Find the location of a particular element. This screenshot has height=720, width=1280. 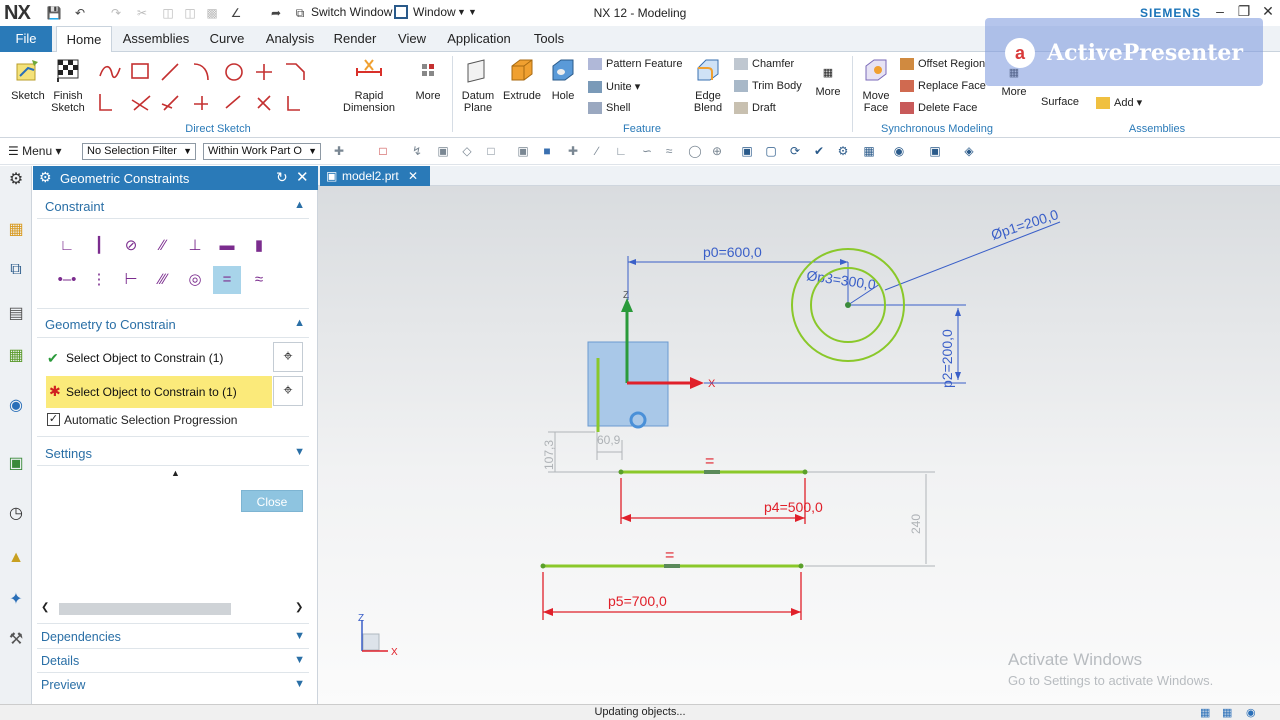

sketch-button: Sketch is located at coordinates (28, 79).